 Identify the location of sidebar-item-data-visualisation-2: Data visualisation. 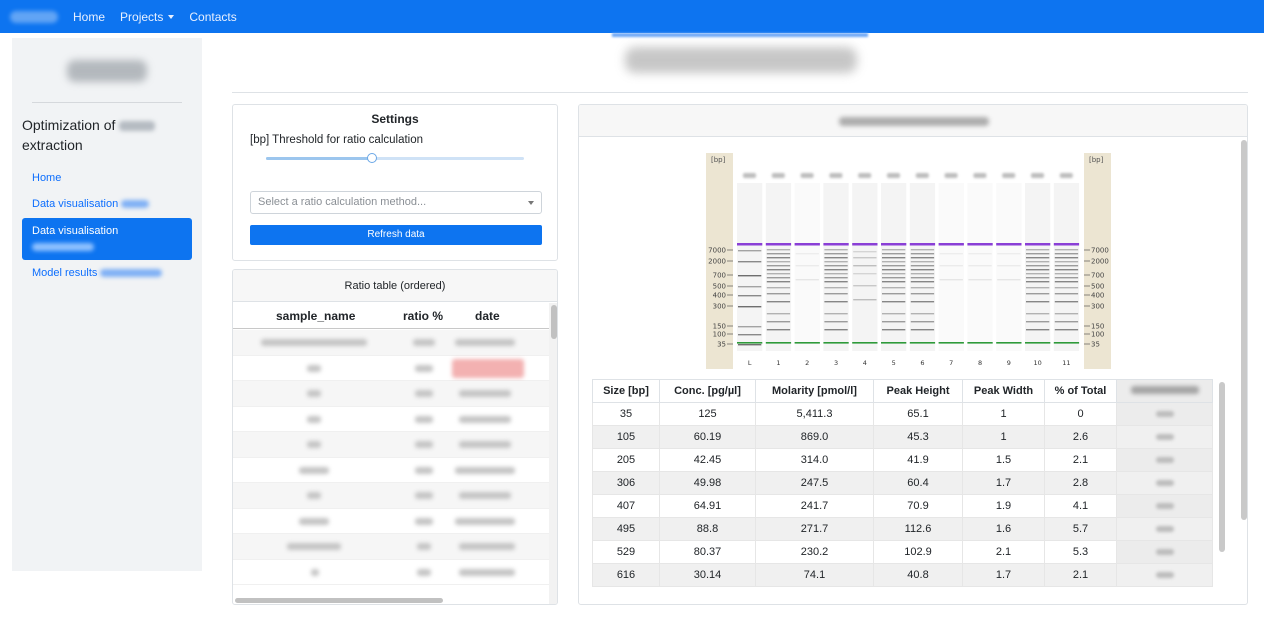
(107, 239).